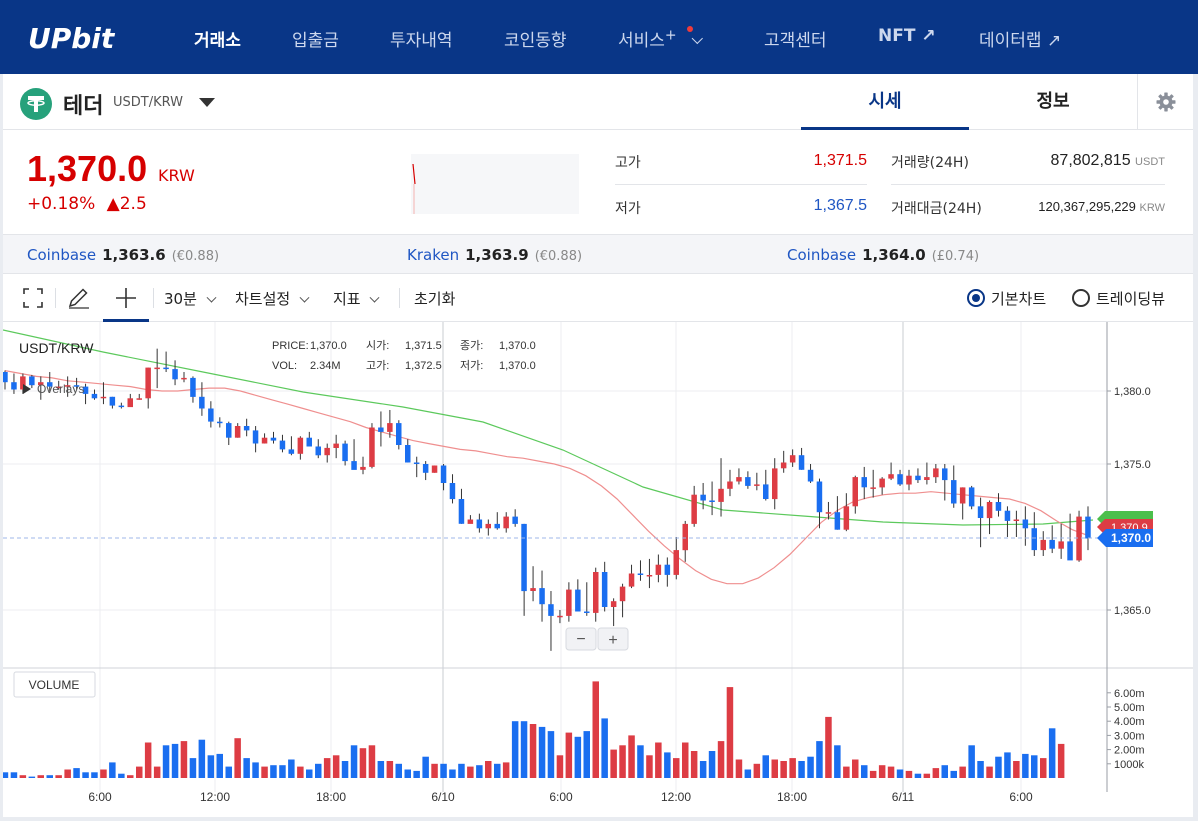  I want to click on upbit-logo: UPbit, so click(71, 38).